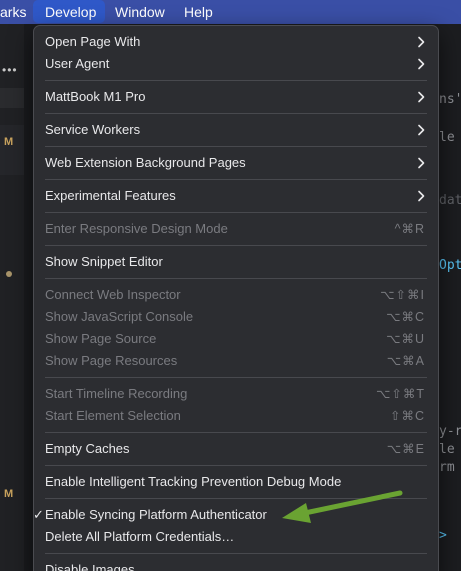  I want to click on menu-item-open-page-with: Open Page With, so click(236, 42).